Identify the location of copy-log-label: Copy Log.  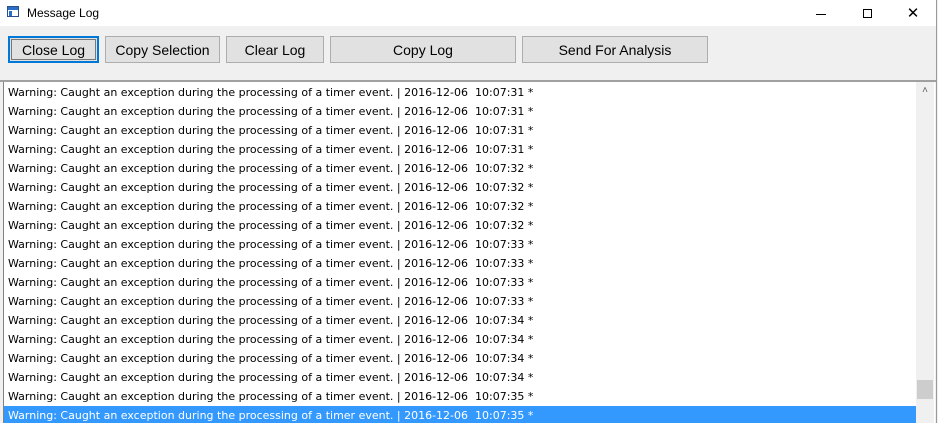
(423, 49).